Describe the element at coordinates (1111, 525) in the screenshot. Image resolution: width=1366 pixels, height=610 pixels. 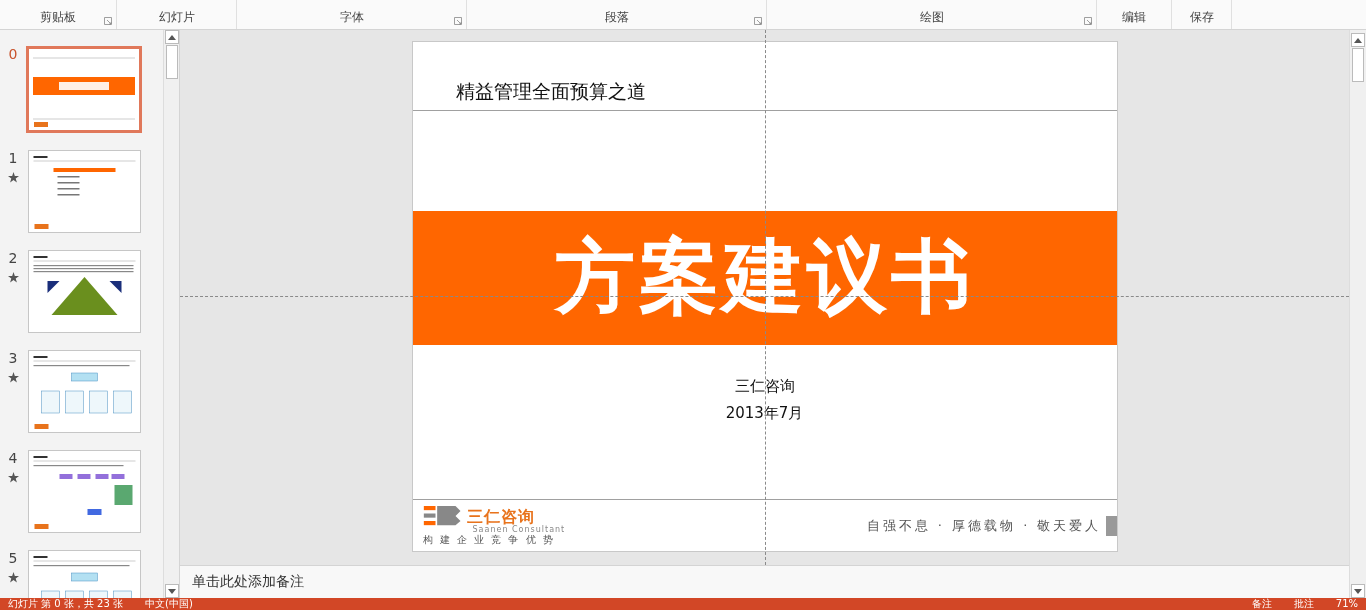
I see `footer-block` at that location.